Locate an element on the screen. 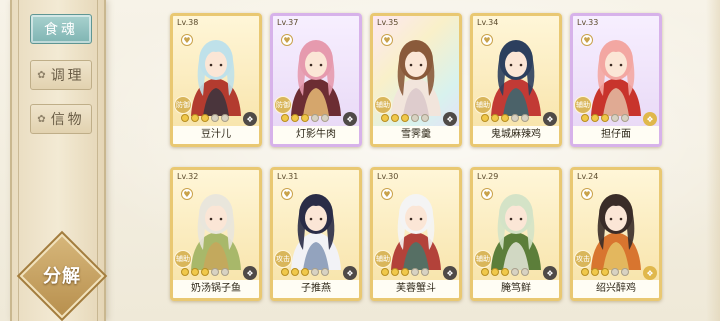 The height and width of the screenshot is (321, 720). food-soul-card: Lv.37 ♥ 防御 ❖ 灯影牛肉 is located at coordinates (316, 80).